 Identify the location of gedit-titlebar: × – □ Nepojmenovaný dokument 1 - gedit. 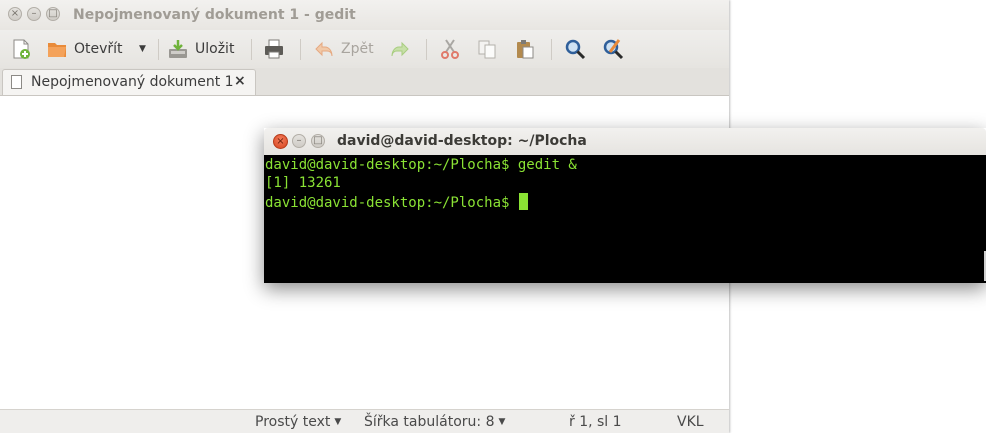
(364, 15).